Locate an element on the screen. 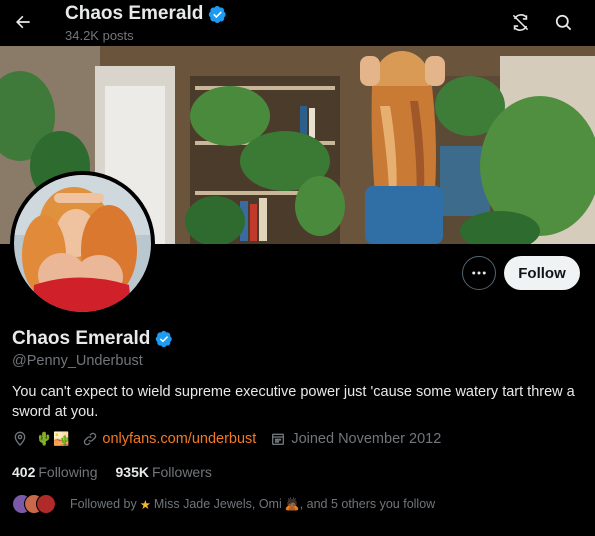  top-bar: Chaos Emerald 34.2K posts is located at coordinates (297, 23).